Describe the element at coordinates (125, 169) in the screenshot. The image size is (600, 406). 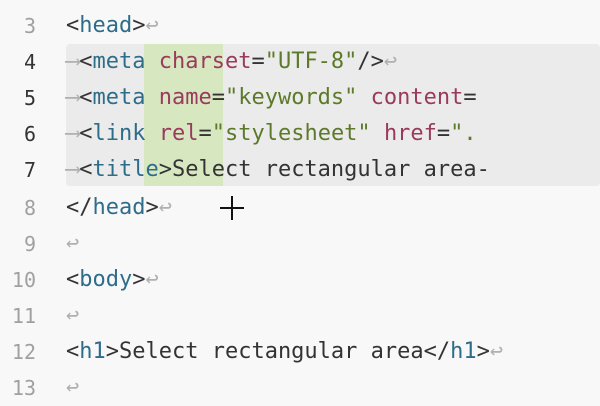
I see `tag-name: title` at that location.